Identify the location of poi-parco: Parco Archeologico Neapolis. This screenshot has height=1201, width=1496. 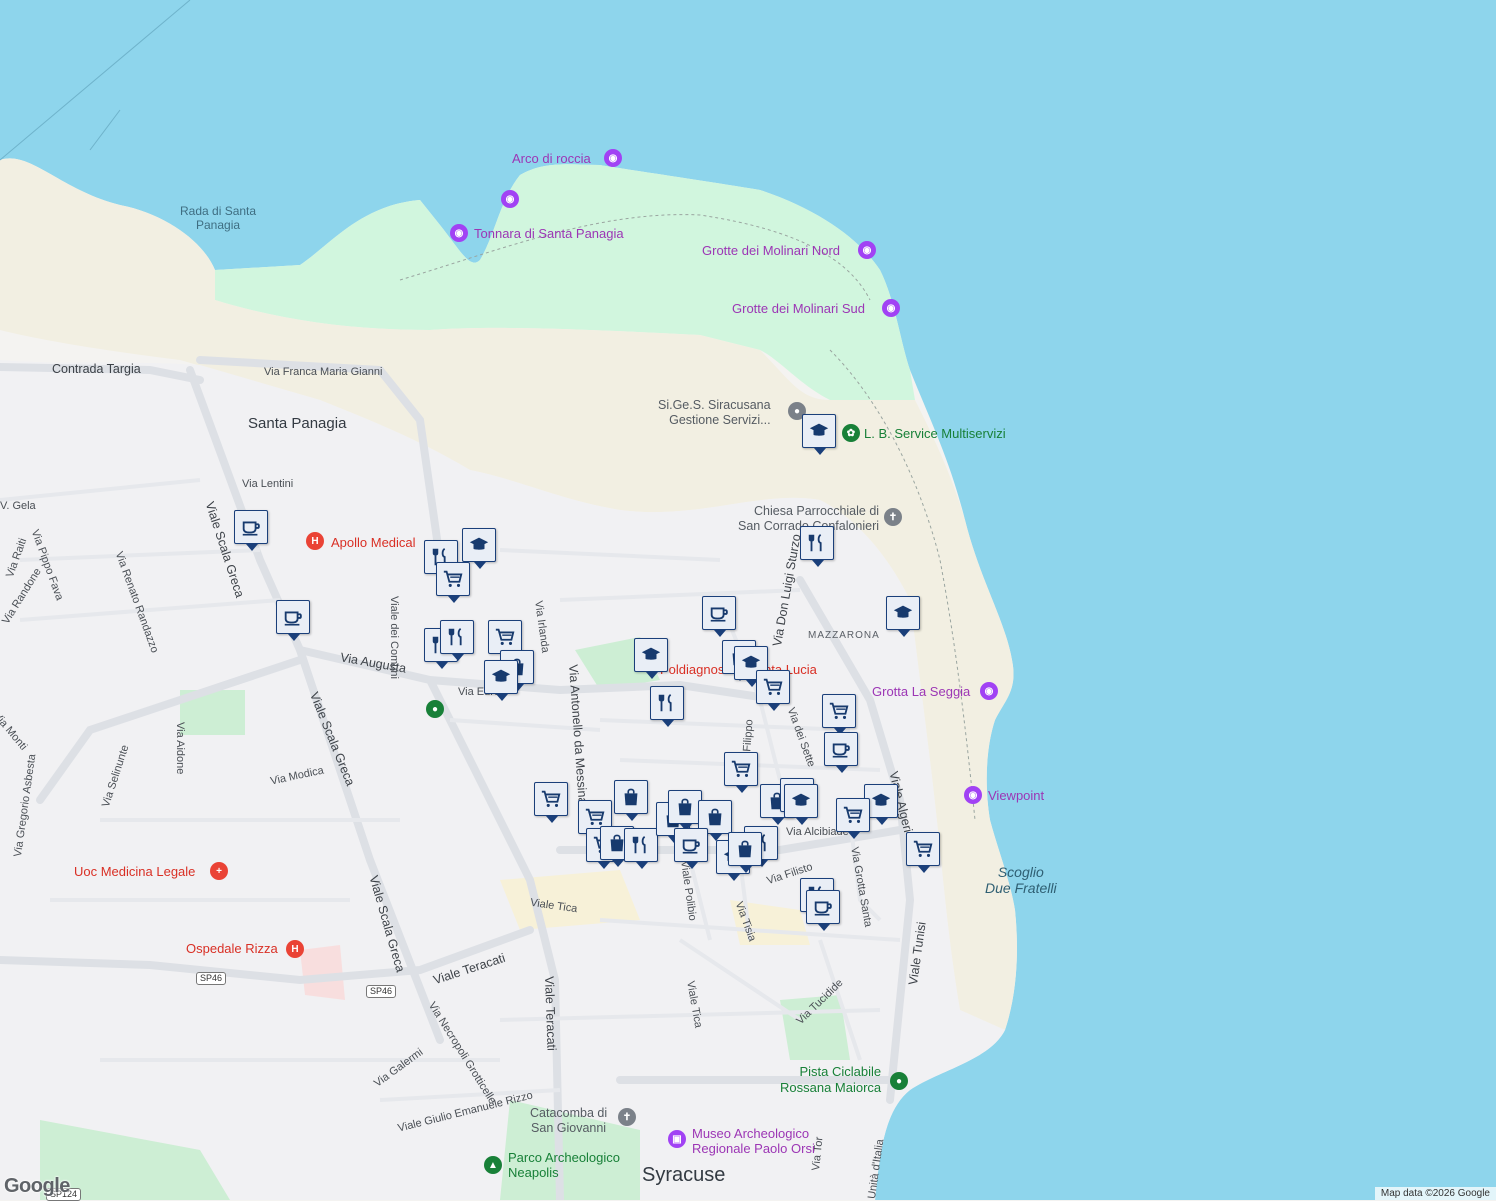
(564, 1165).